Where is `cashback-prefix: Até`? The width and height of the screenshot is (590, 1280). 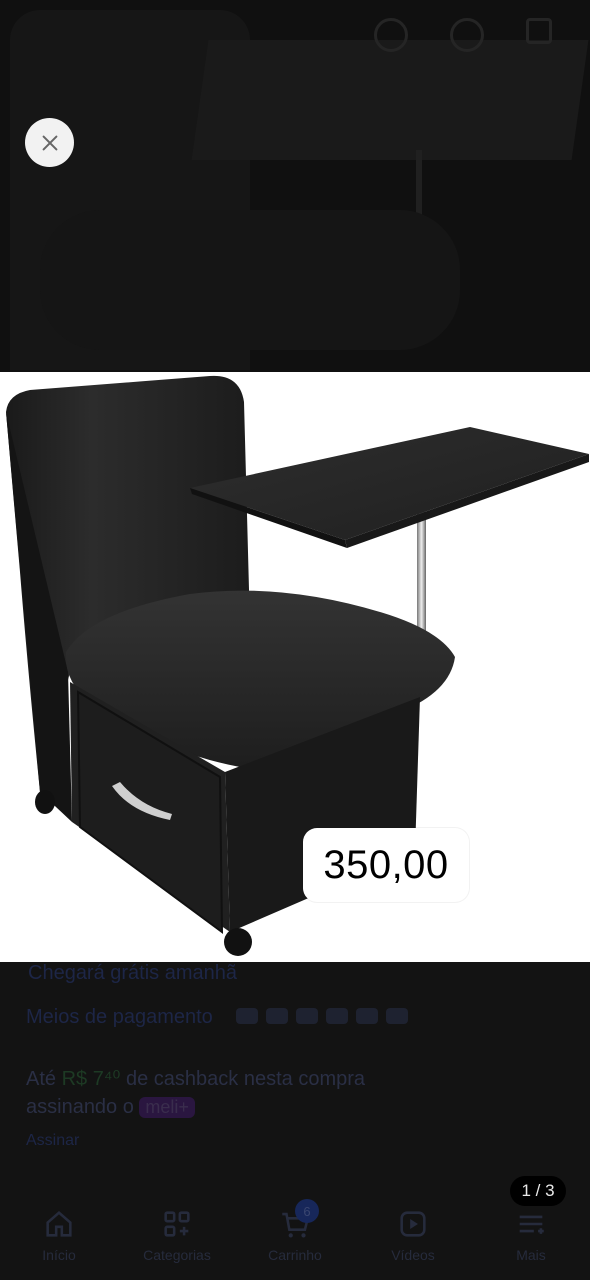 cashback-prefix: Até is located at coordinates (44, 1079).